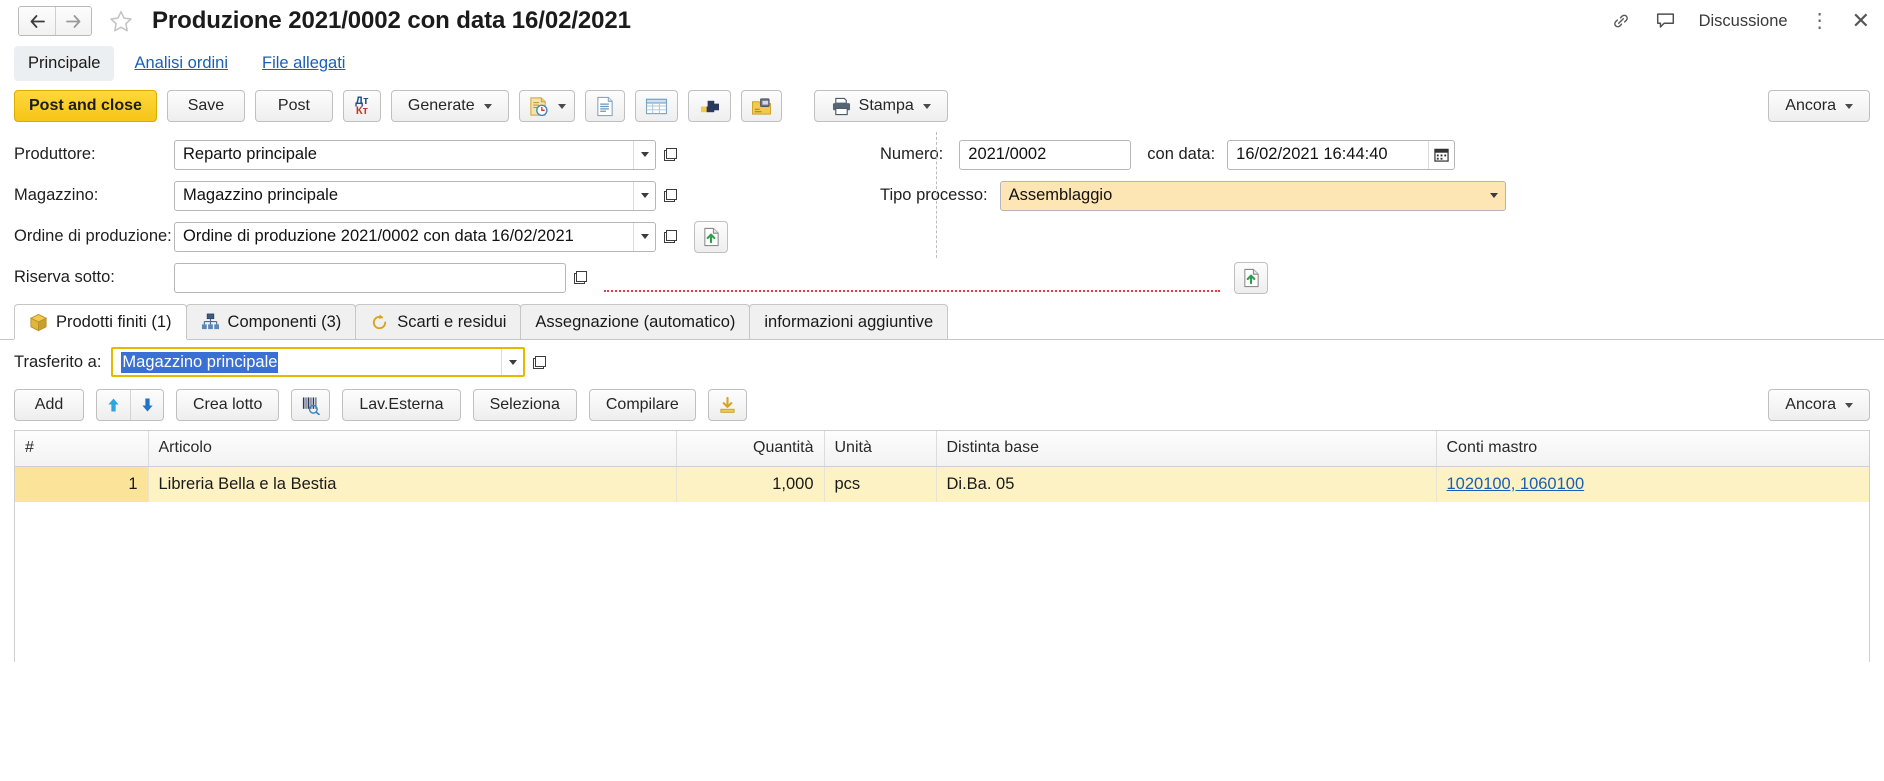  What do you see at coordinates (635, 321) in the screenshot?
I see `tab-assegnazione: Assegnazione (automatico)` at bounding box center [635, 321].